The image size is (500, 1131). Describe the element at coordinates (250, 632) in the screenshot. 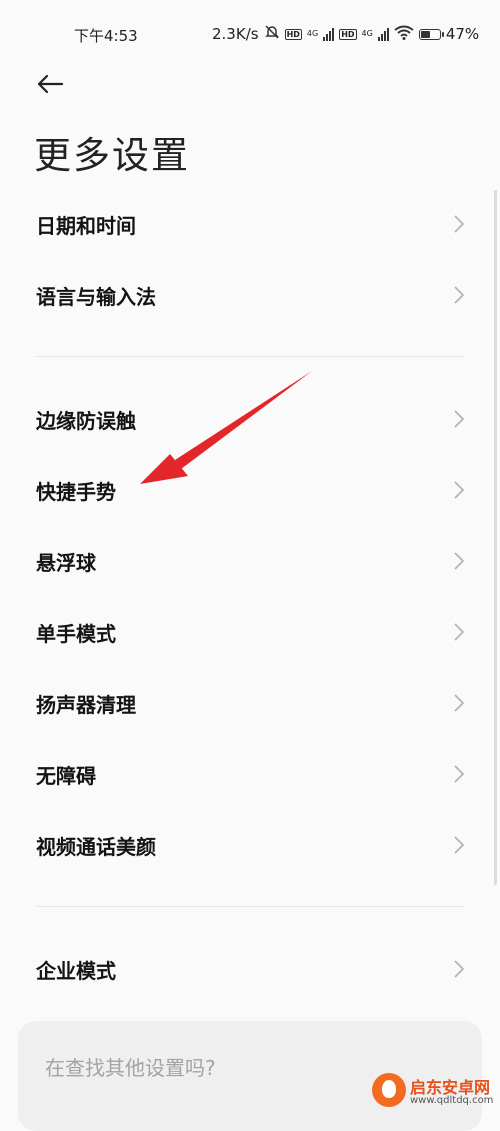

I see `setting-item-one-handed-mode: 单手模式` at that location.